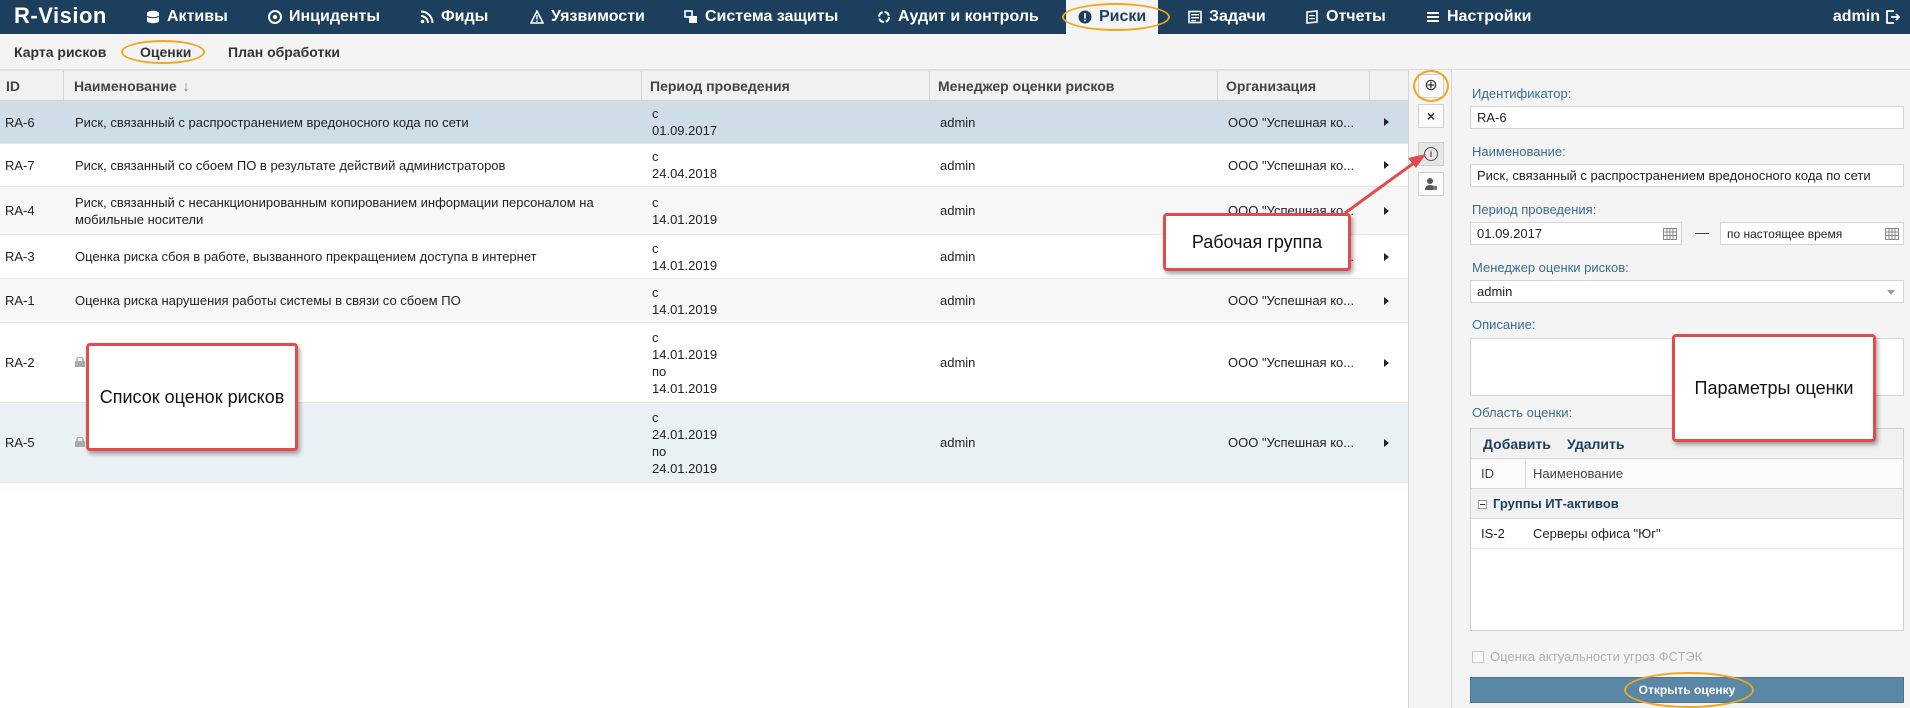  I want to click on lock-icon, so click(80, 442).